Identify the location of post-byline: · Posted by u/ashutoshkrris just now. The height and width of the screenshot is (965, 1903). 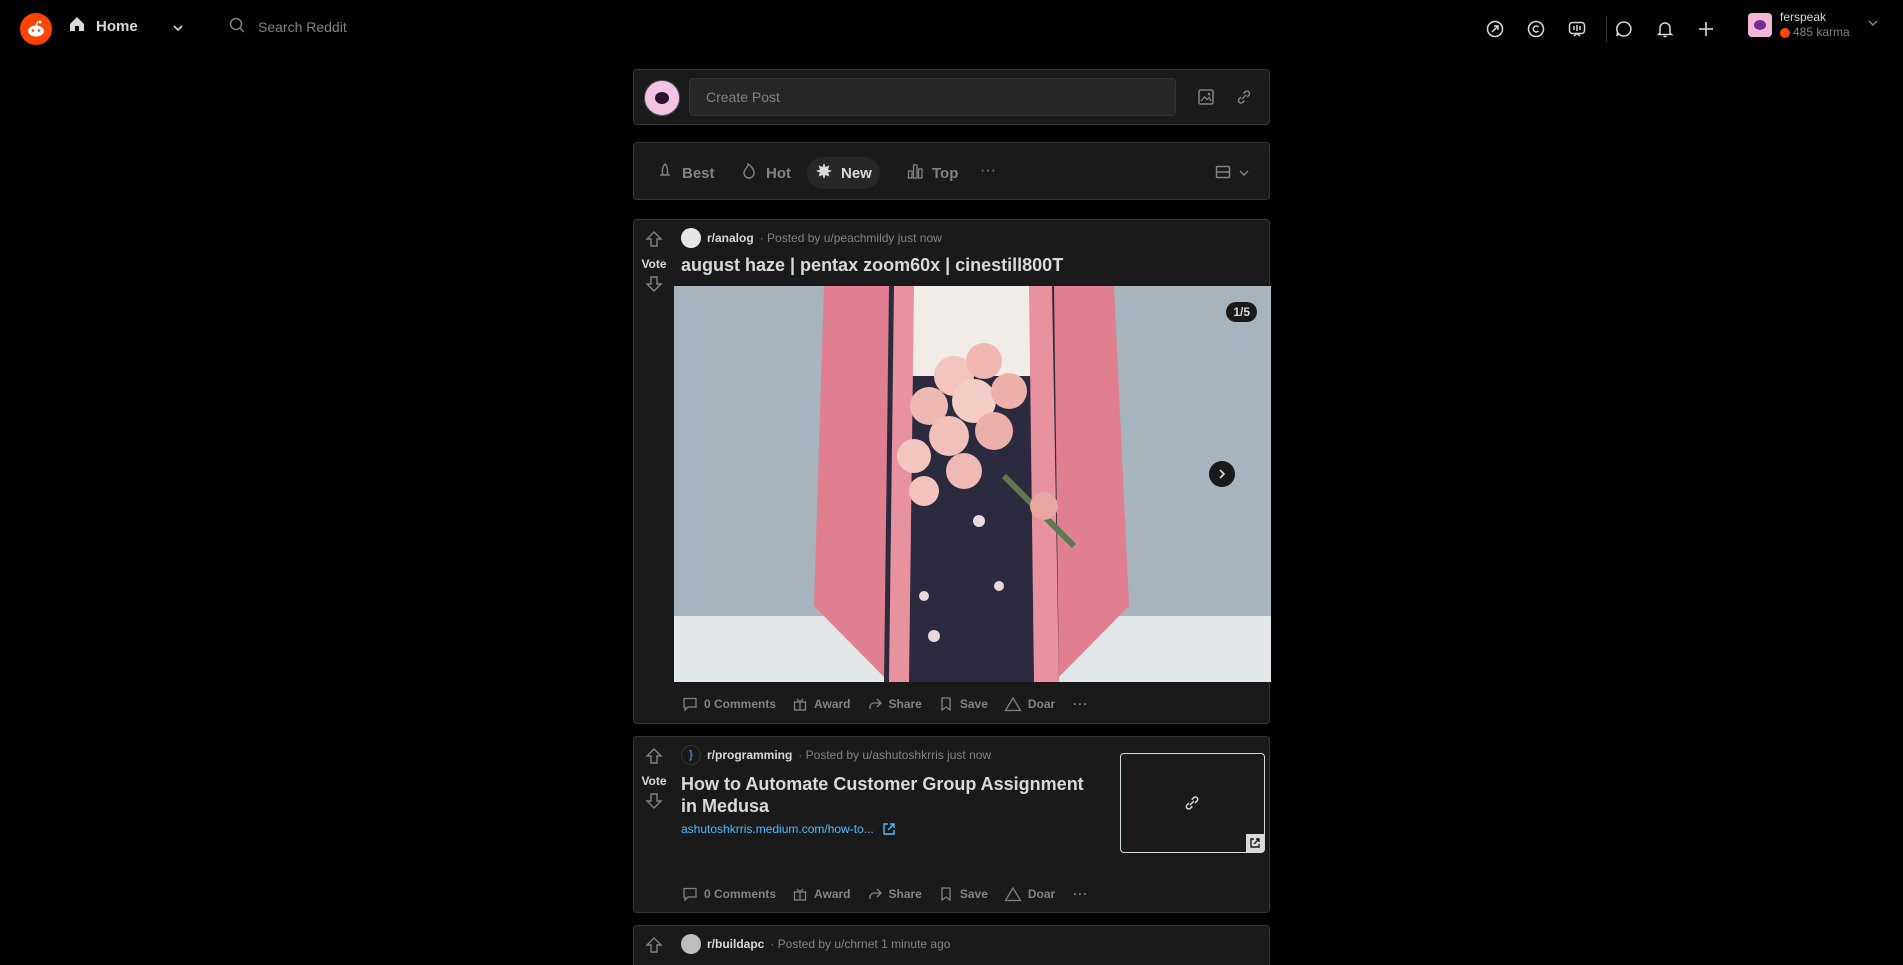
(895, 755).